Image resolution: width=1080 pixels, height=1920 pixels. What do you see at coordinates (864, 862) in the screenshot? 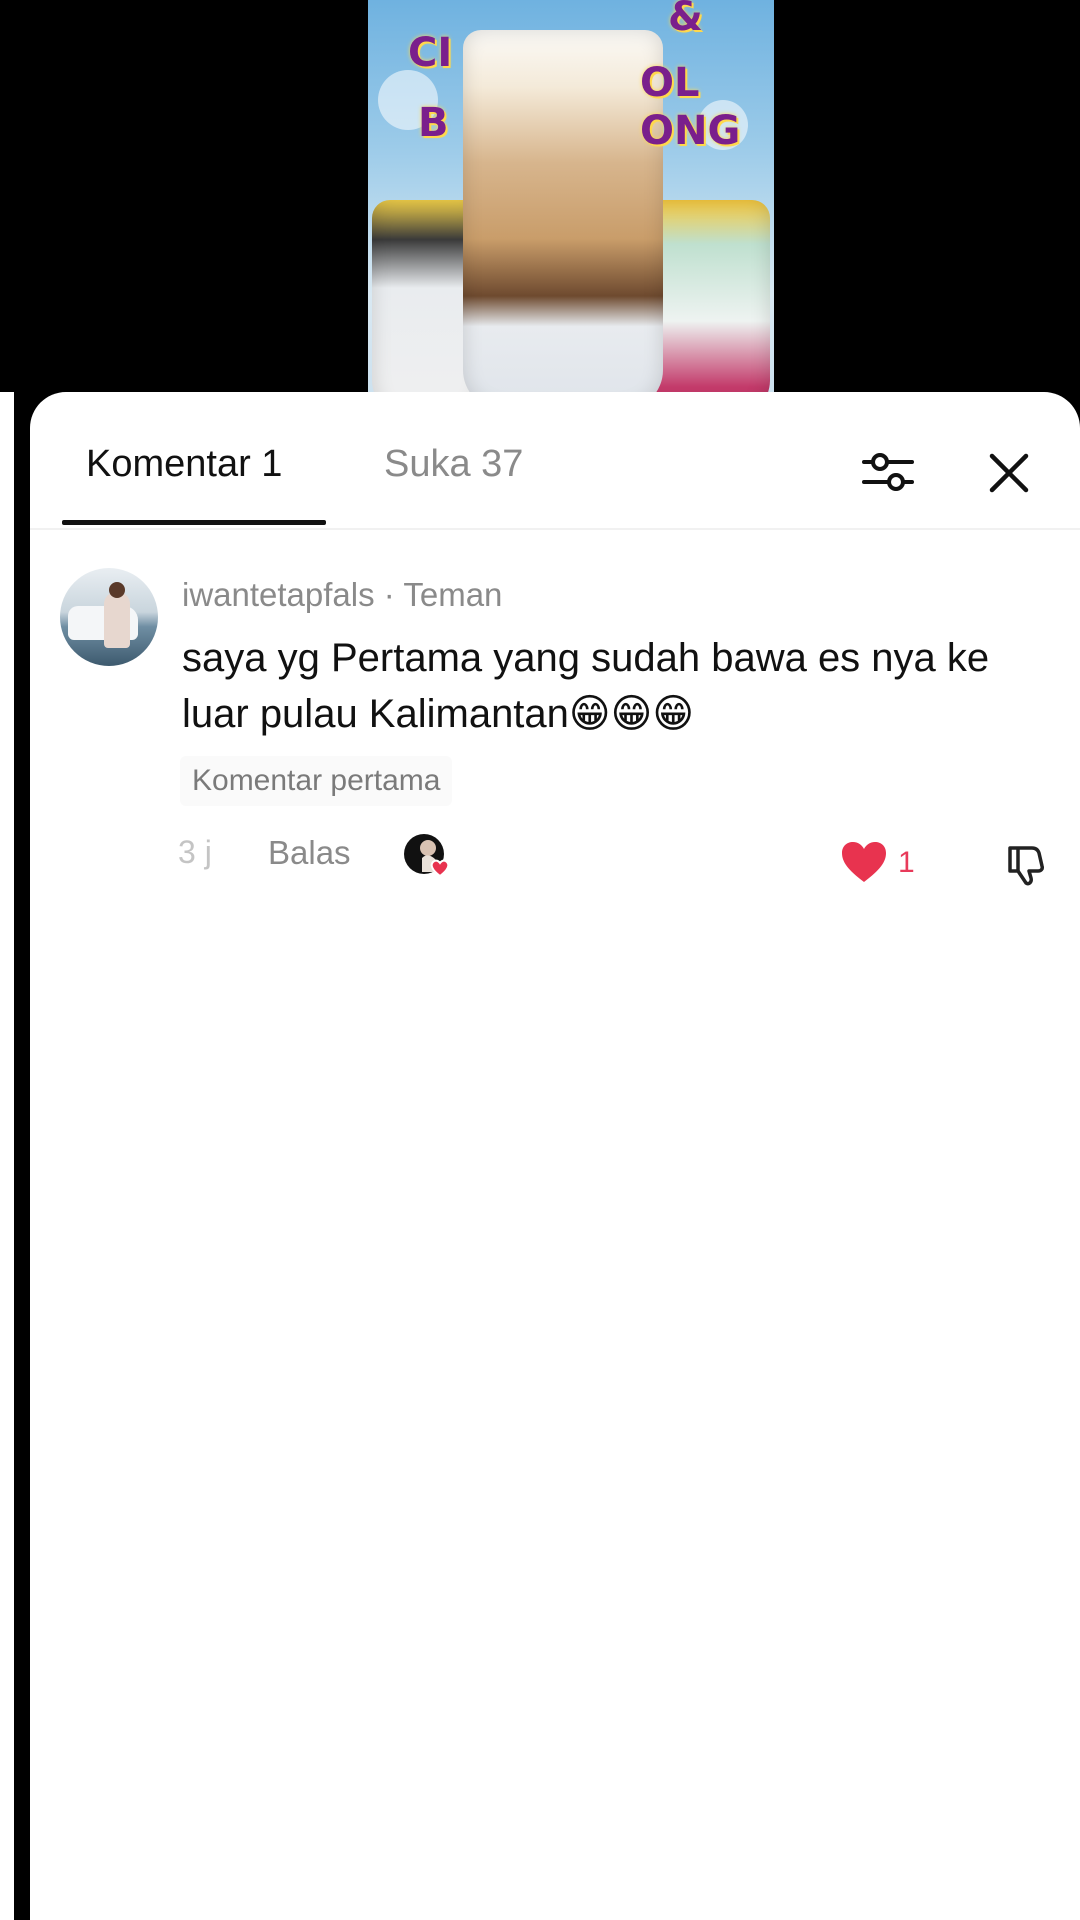
I see `heart-icon` at bounding box center [864, 862].